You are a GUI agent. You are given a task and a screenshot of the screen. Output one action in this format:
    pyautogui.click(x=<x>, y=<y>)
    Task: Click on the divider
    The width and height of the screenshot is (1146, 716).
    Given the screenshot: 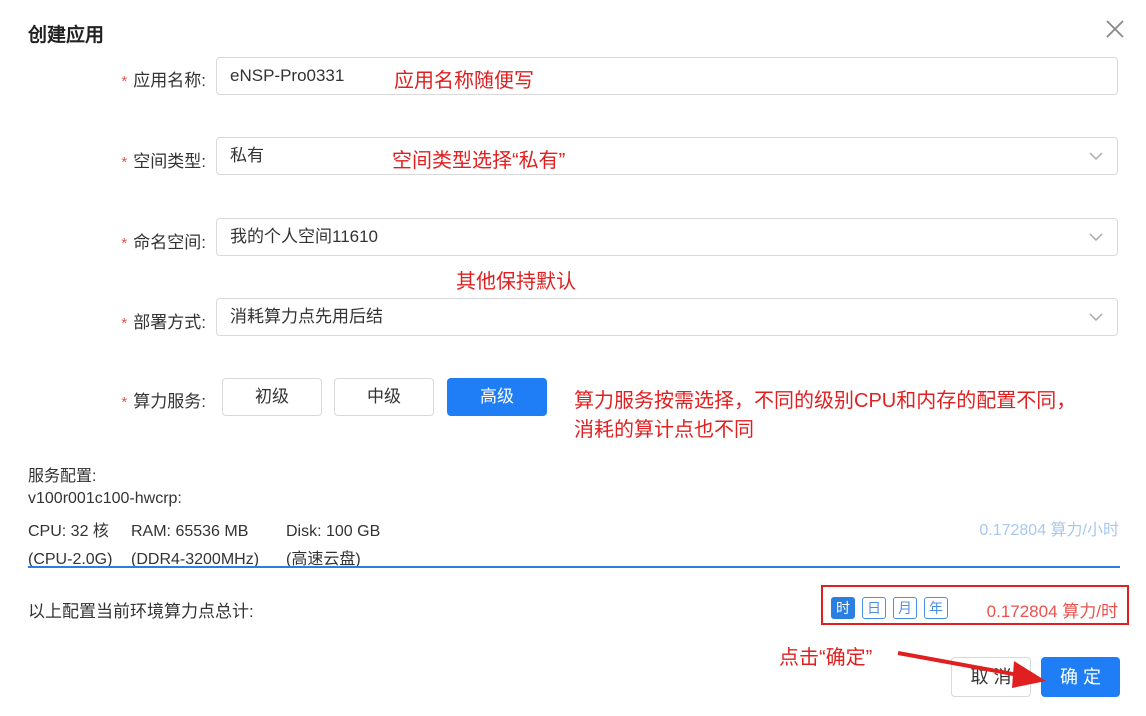 What is the action you would take?
    pyautogui.click(x=574, y=567)
    